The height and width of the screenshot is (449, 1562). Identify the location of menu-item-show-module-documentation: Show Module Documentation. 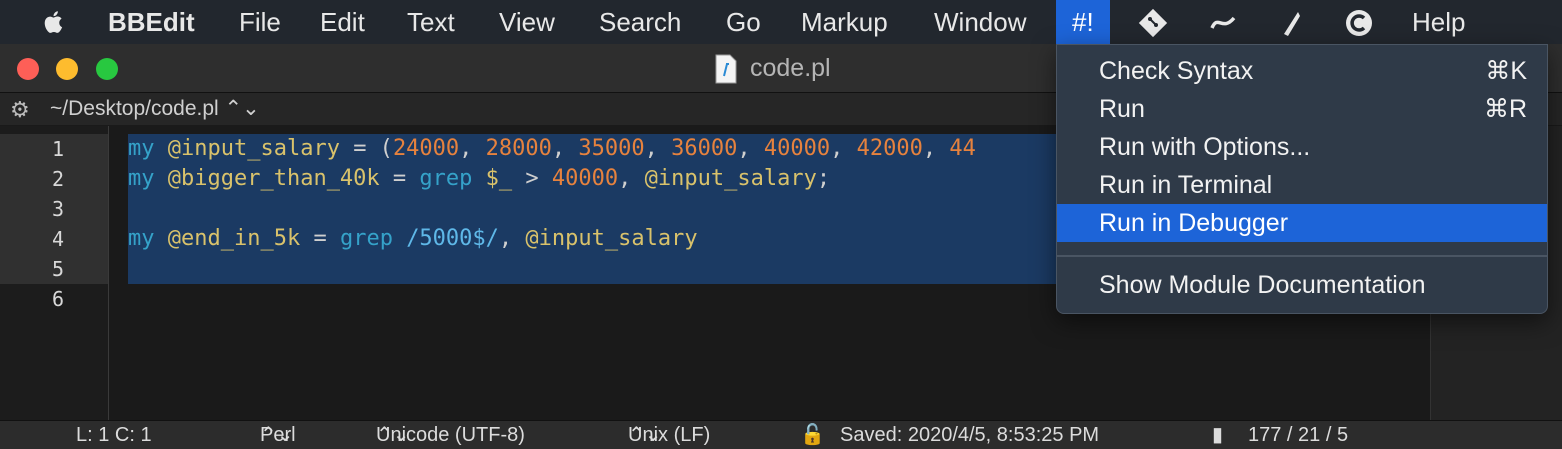
(1302, 285).